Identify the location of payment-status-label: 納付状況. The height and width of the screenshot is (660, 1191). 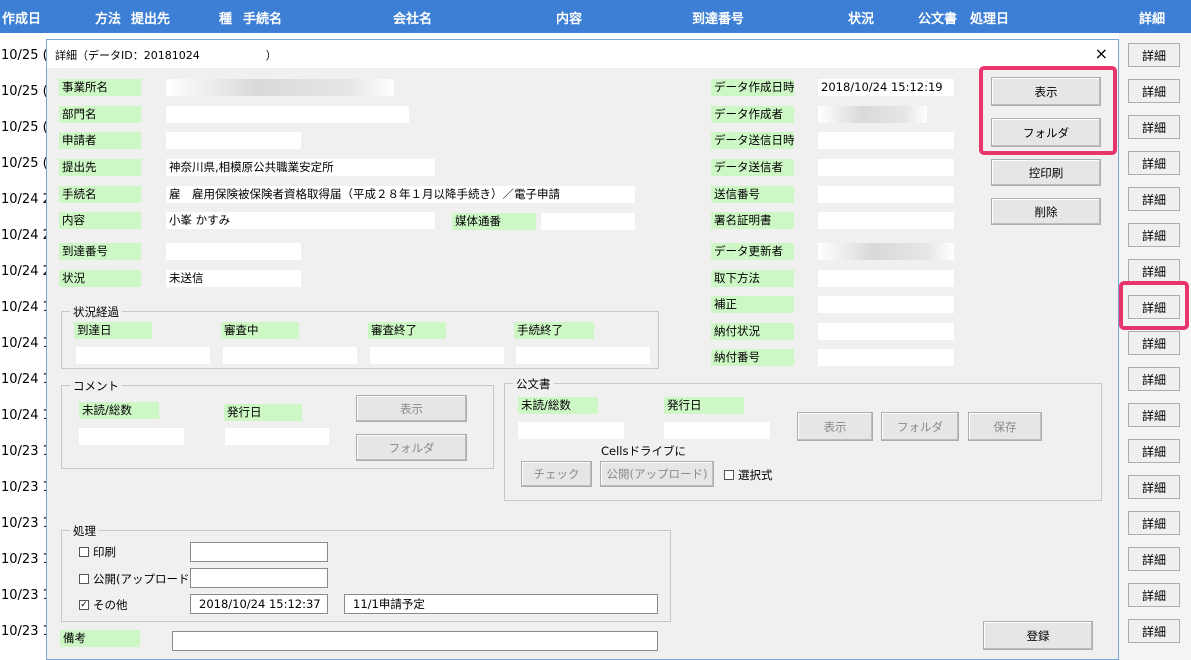
(752, 331).